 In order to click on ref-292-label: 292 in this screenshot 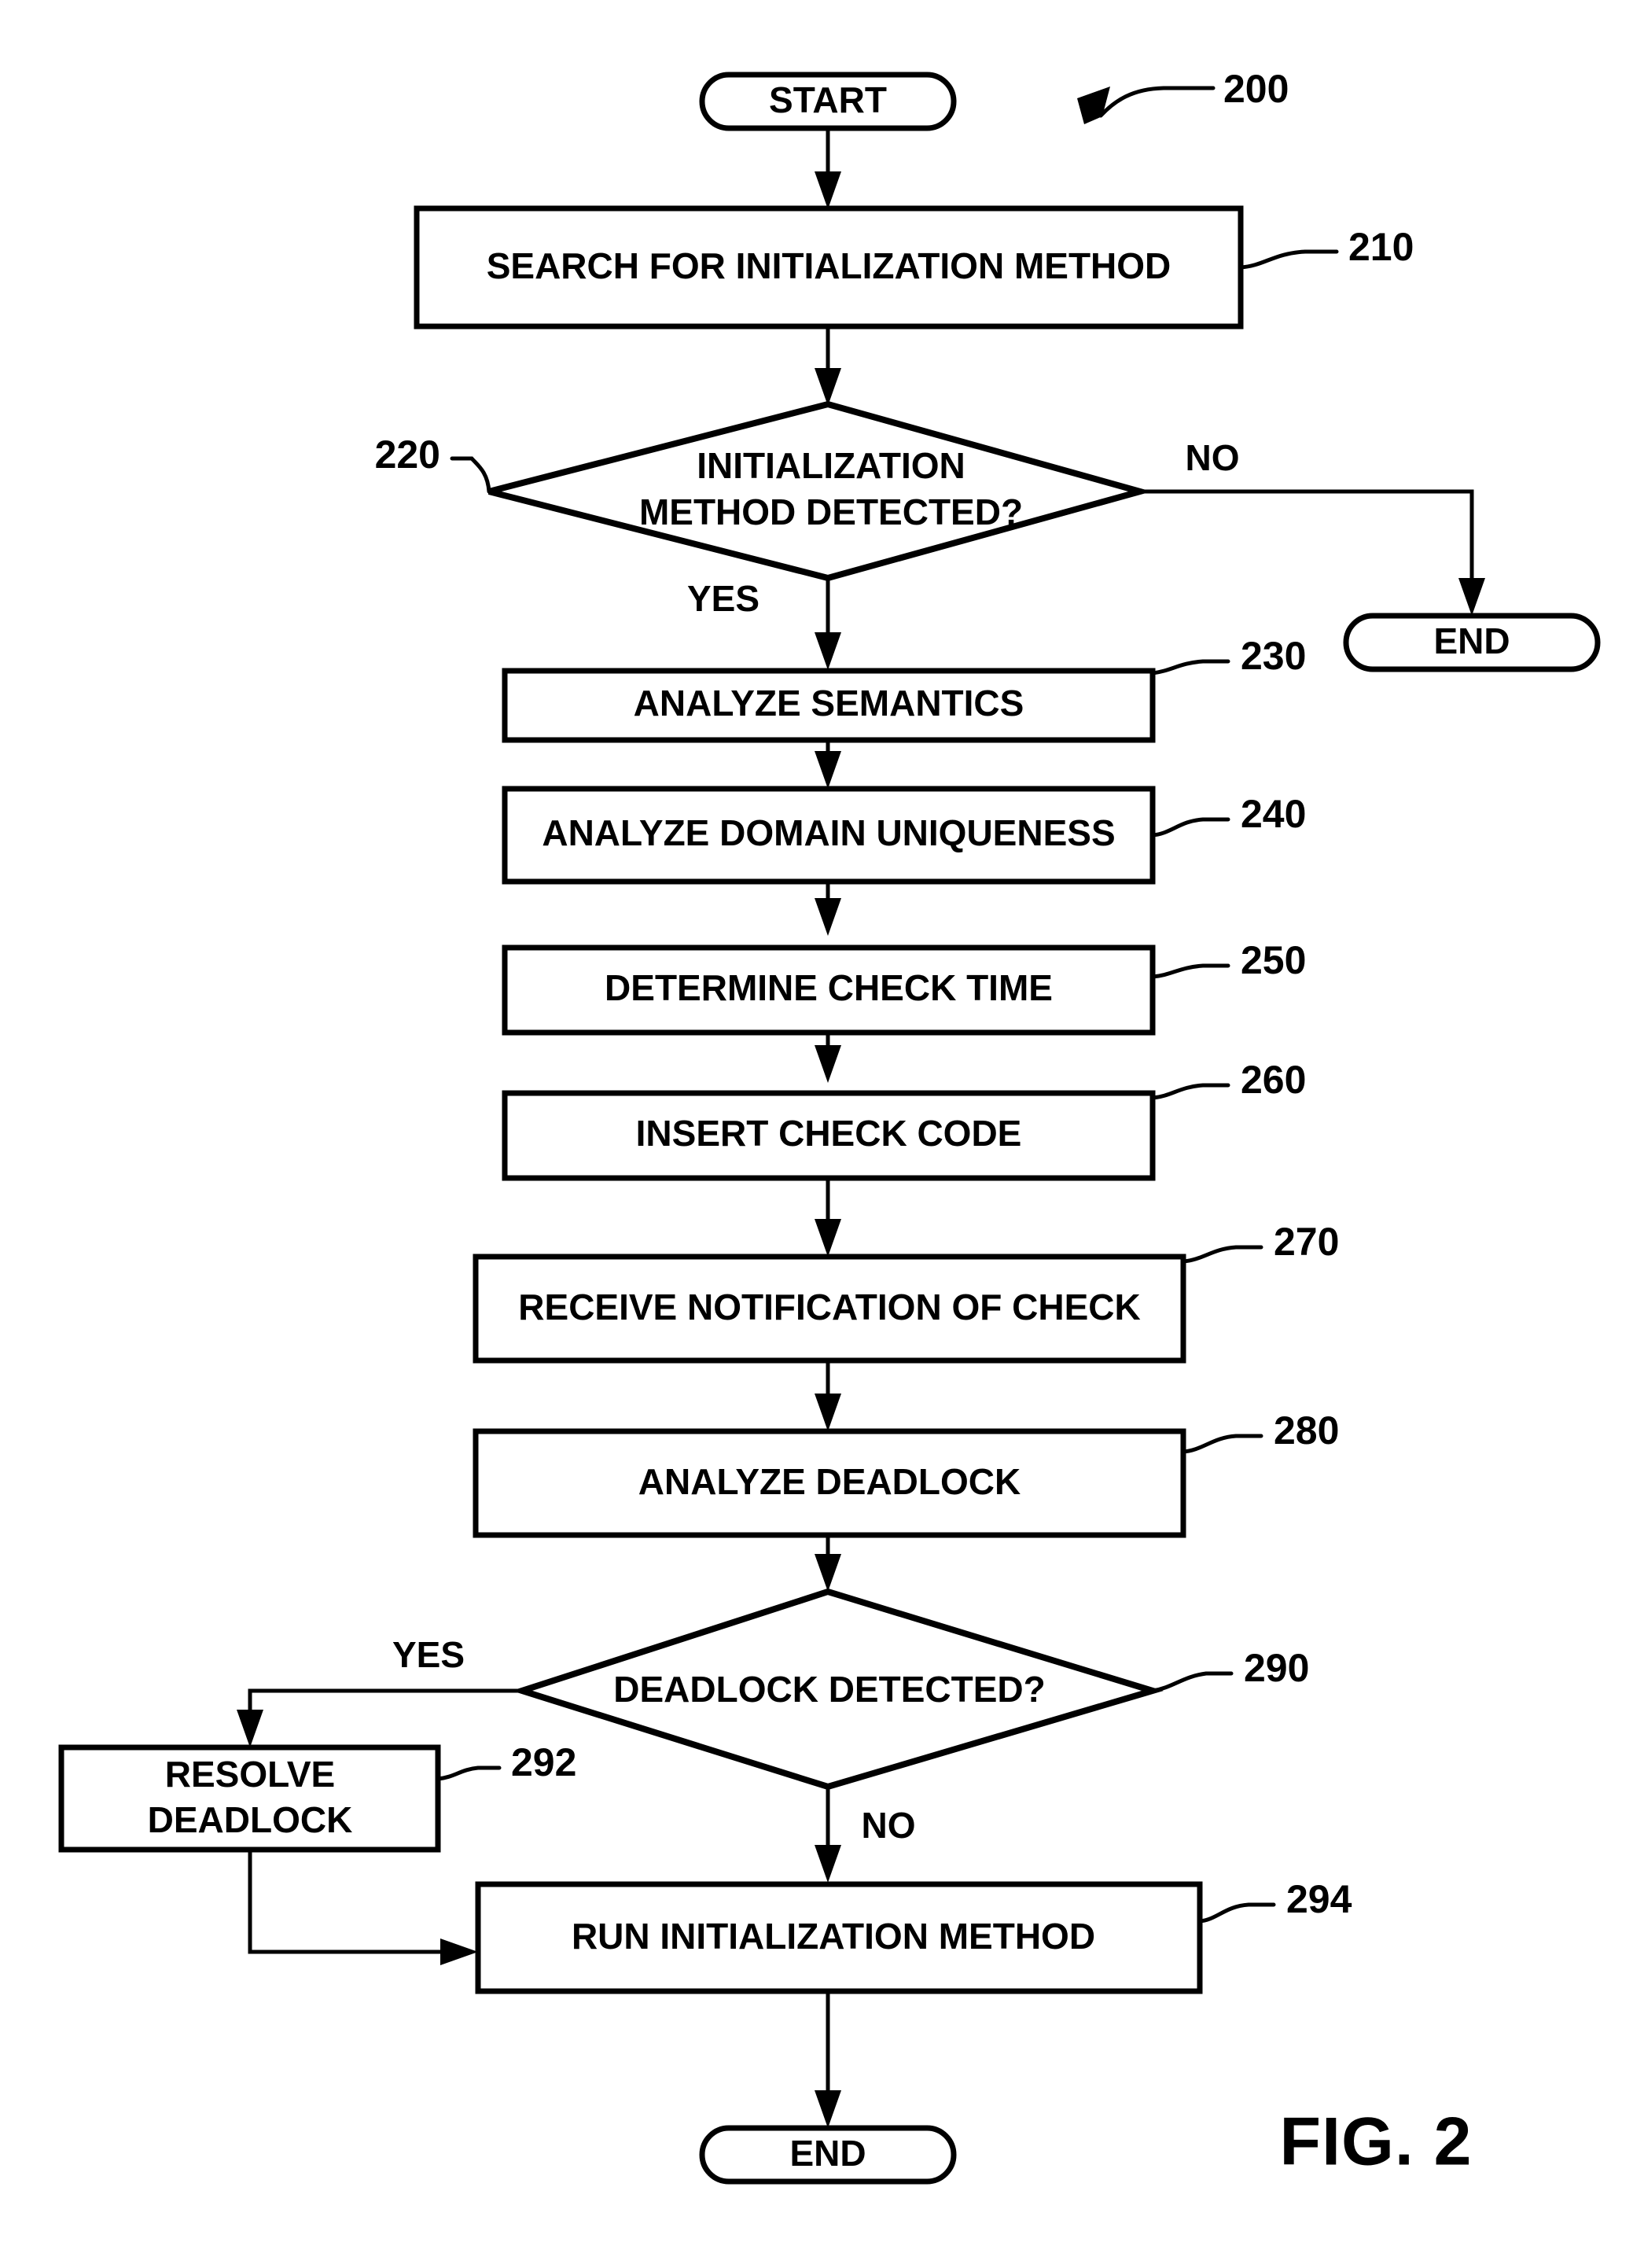, I will do `click(543, 1762)`.